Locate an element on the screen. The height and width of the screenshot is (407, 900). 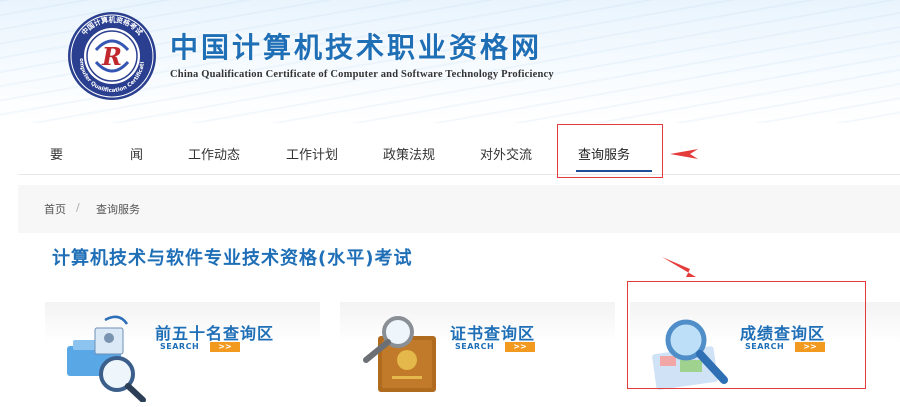
card-title: 前五十名查询区 is located at coordinates (215, 333).